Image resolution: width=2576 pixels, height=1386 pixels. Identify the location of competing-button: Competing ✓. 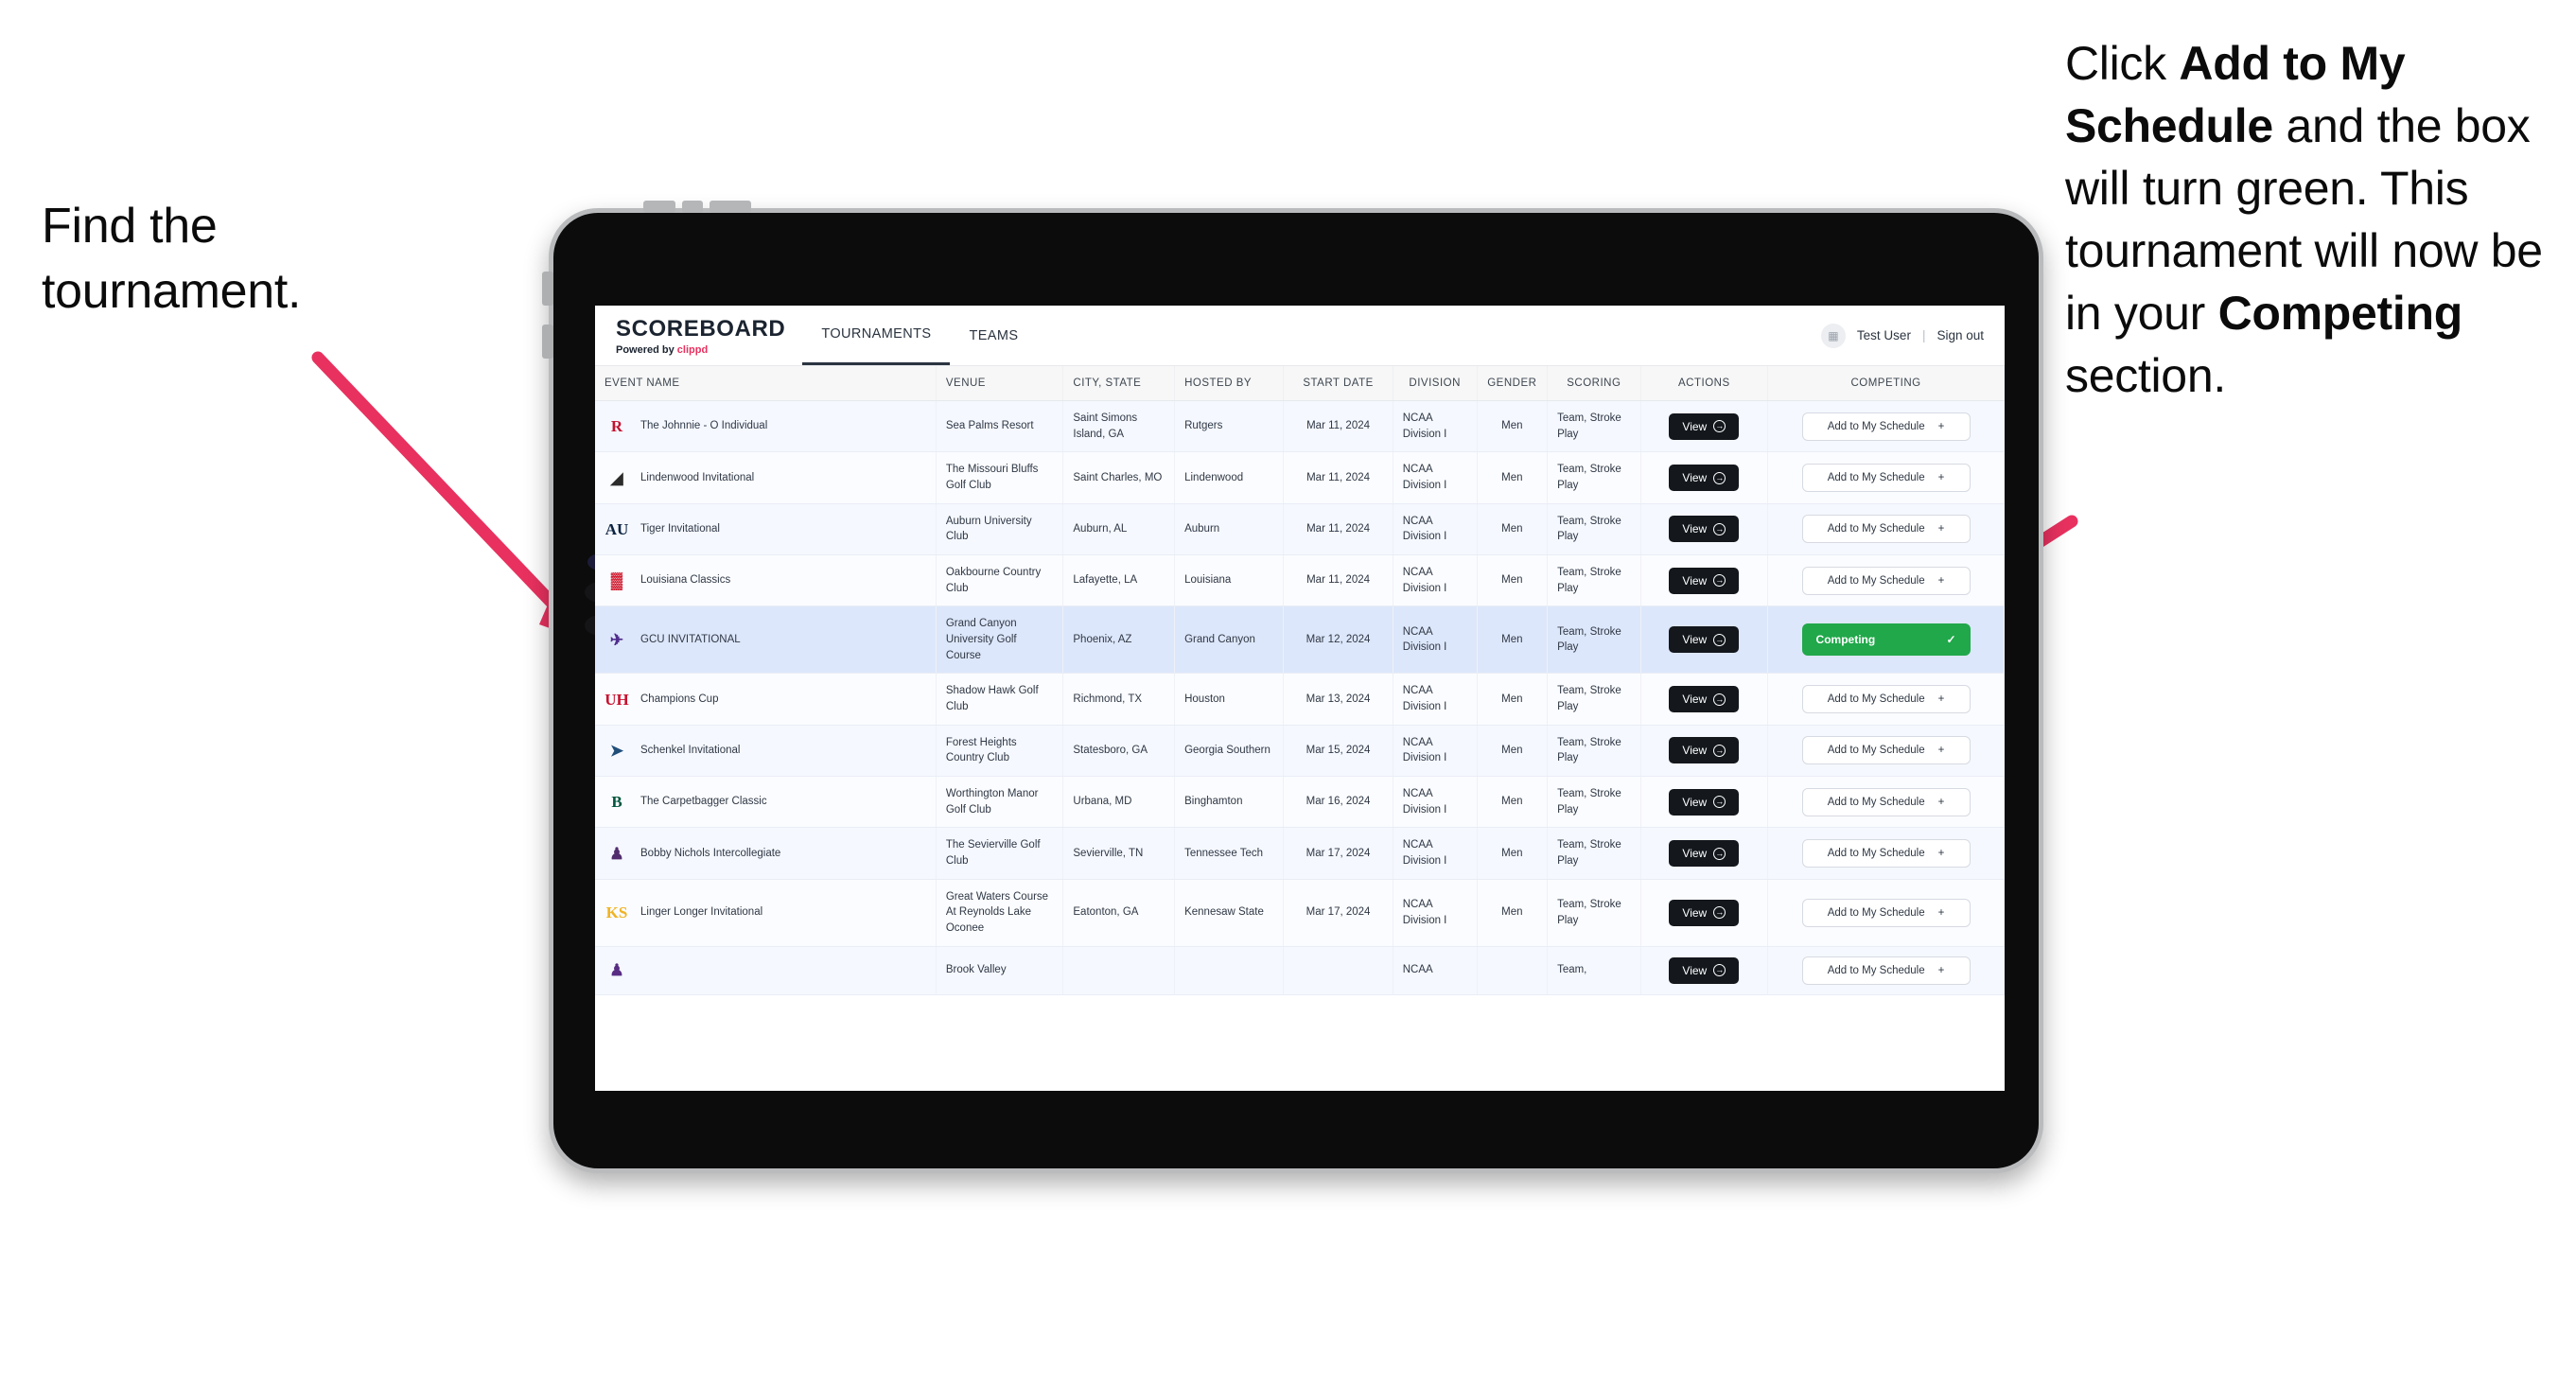
(1886, 640).